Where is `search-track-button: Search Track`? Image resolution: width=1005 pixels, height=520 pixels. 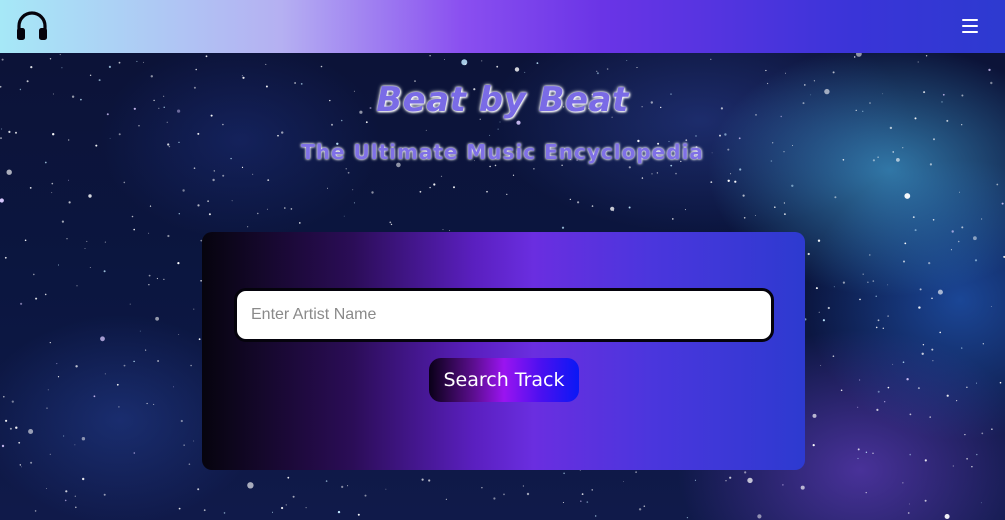
search-track-button: Search Track is located at coordinates (504, 380).